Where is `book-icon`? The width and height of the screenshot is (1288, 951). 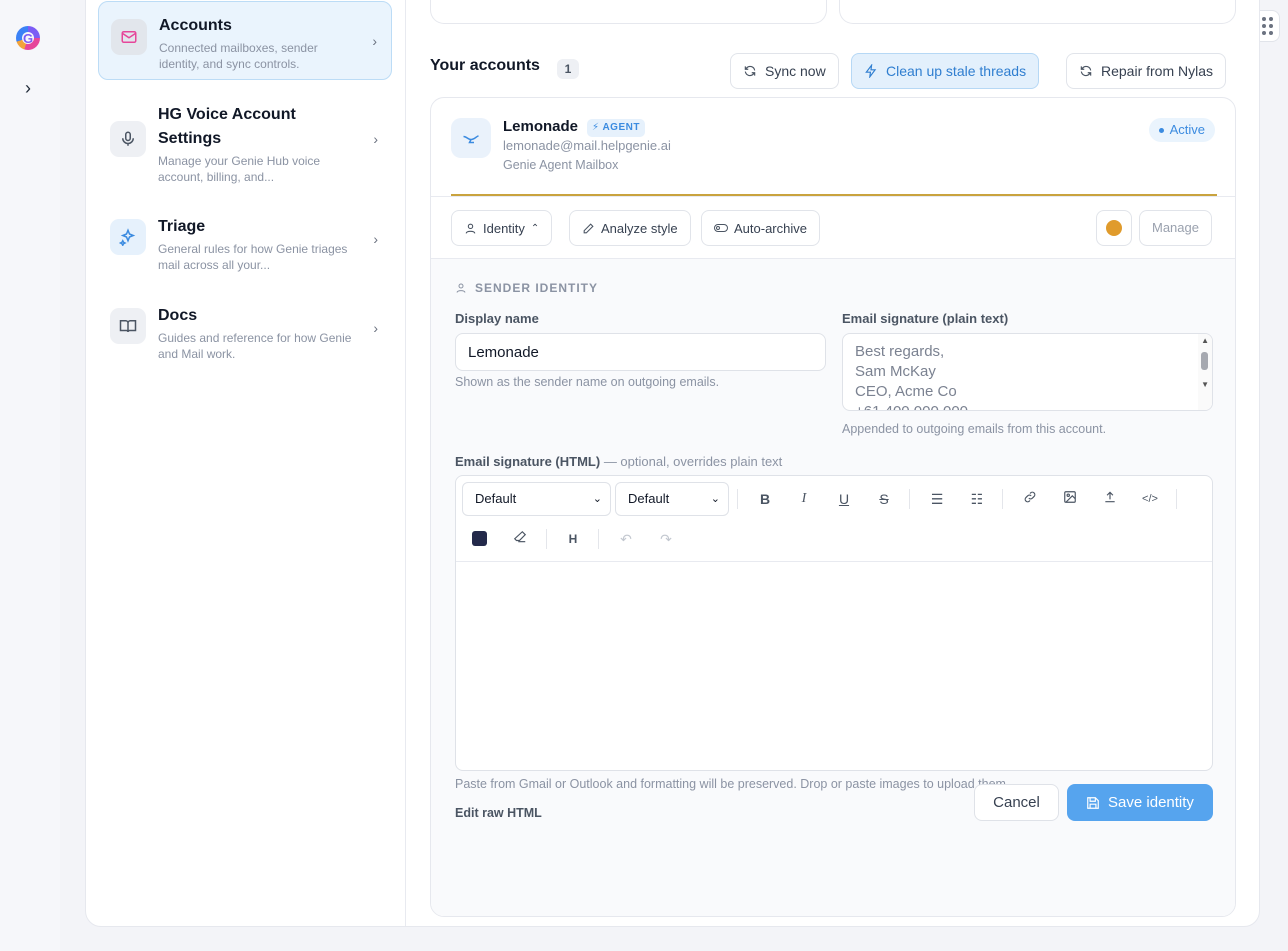
book-icon is located at coordinates (128, 326).